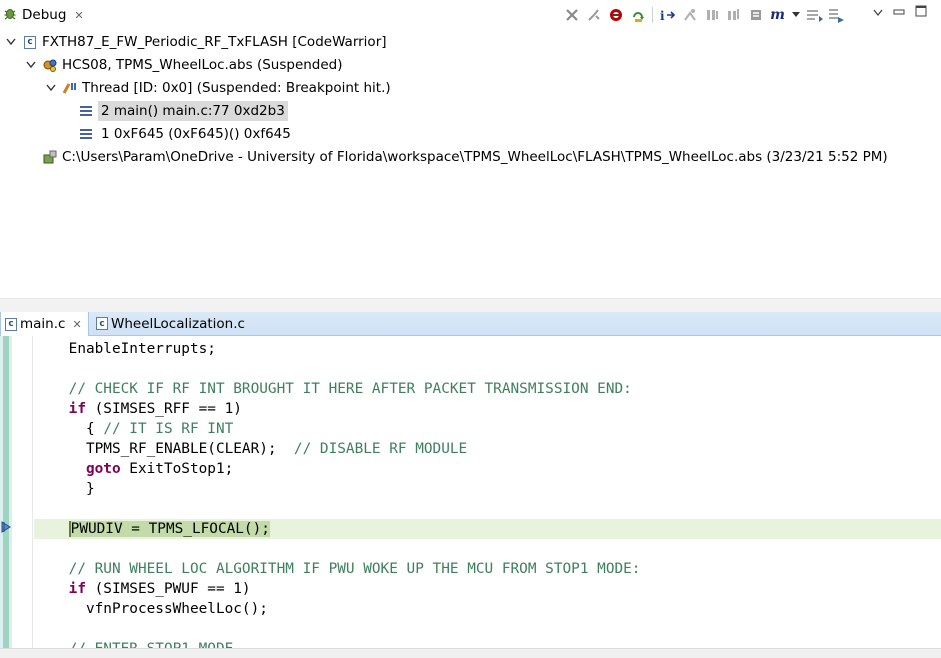 The image size is (941, 658). What do you see at coordinates (755, 15) in the screenshot?
I see `debug-extra-icon` at bounding box center [755, 15].